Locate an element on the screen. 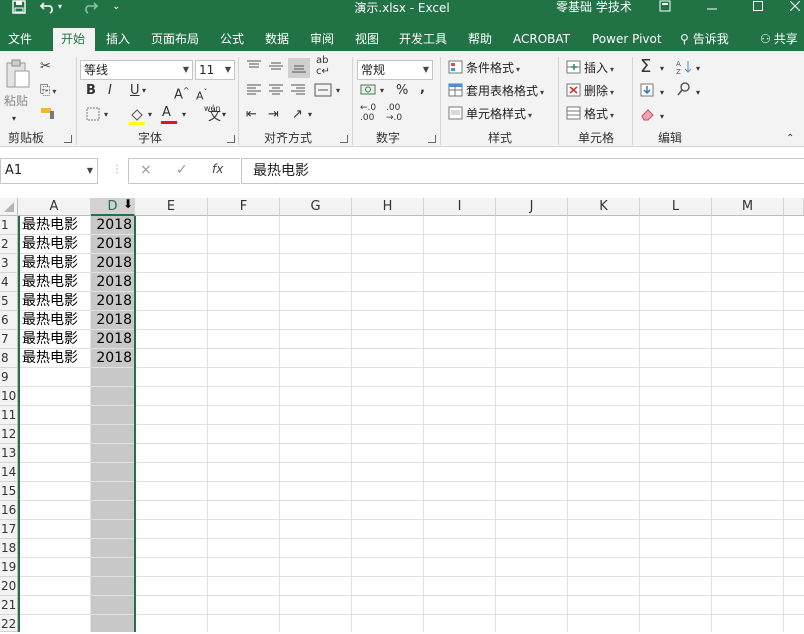 Image resolution: width=804 pixels, height=634 pixels. decrease-indent-icon: ⇤ is located at coordinates (251, 115).